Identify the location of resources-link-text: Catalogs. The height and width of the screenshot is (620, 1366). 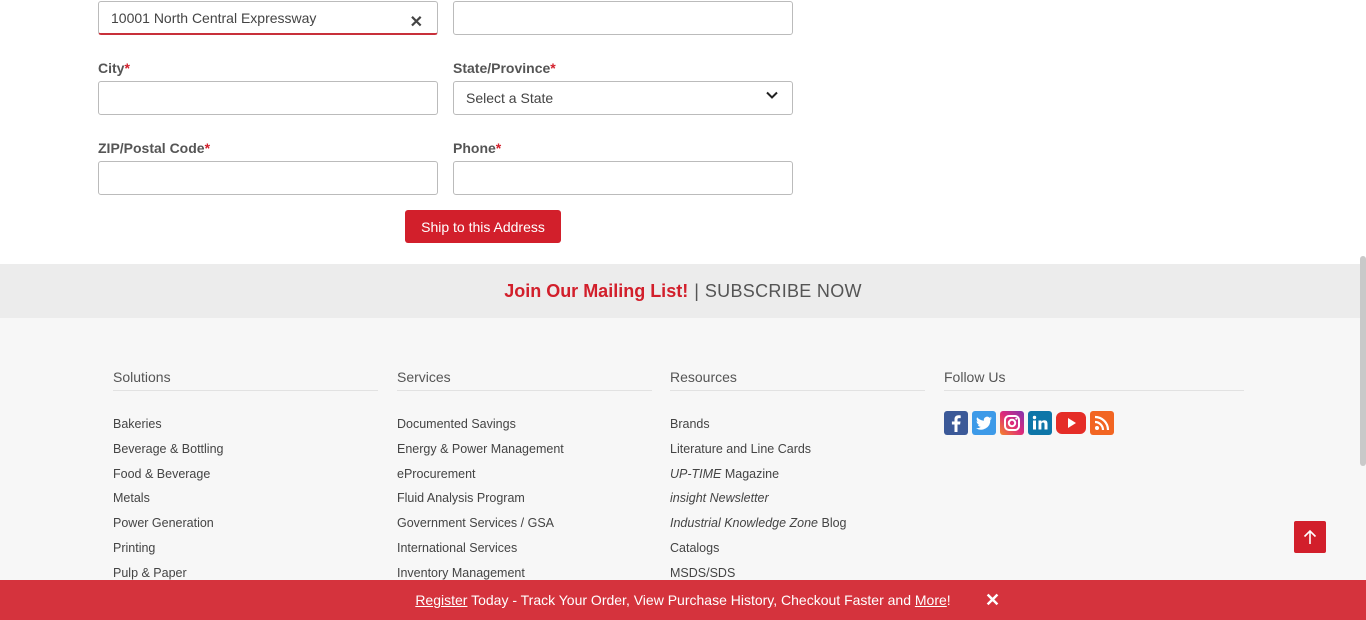
(695, 547).